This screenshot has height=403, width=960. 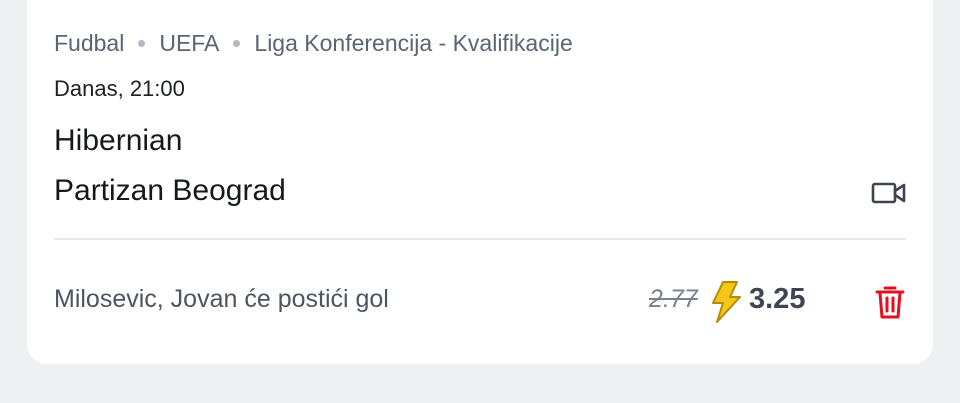 What do you see at coordinates (777, 299) in the screenshot?
I see `boosted-odds-value: 3.25` at bounding box center [777, 299].